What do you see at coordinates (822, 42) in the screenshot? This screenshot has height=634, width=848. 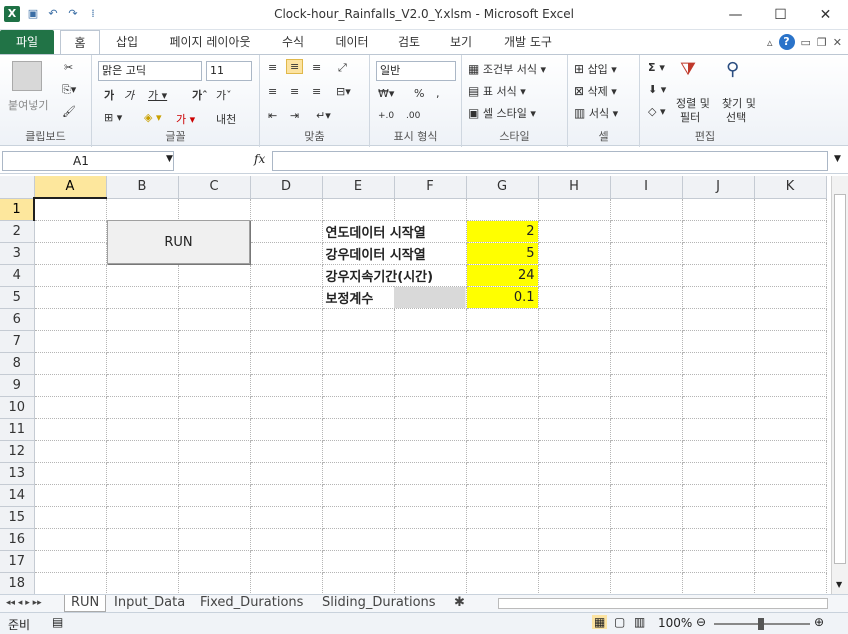 I see `window-restore-icon: ❐` at bounding box center [822, 42].